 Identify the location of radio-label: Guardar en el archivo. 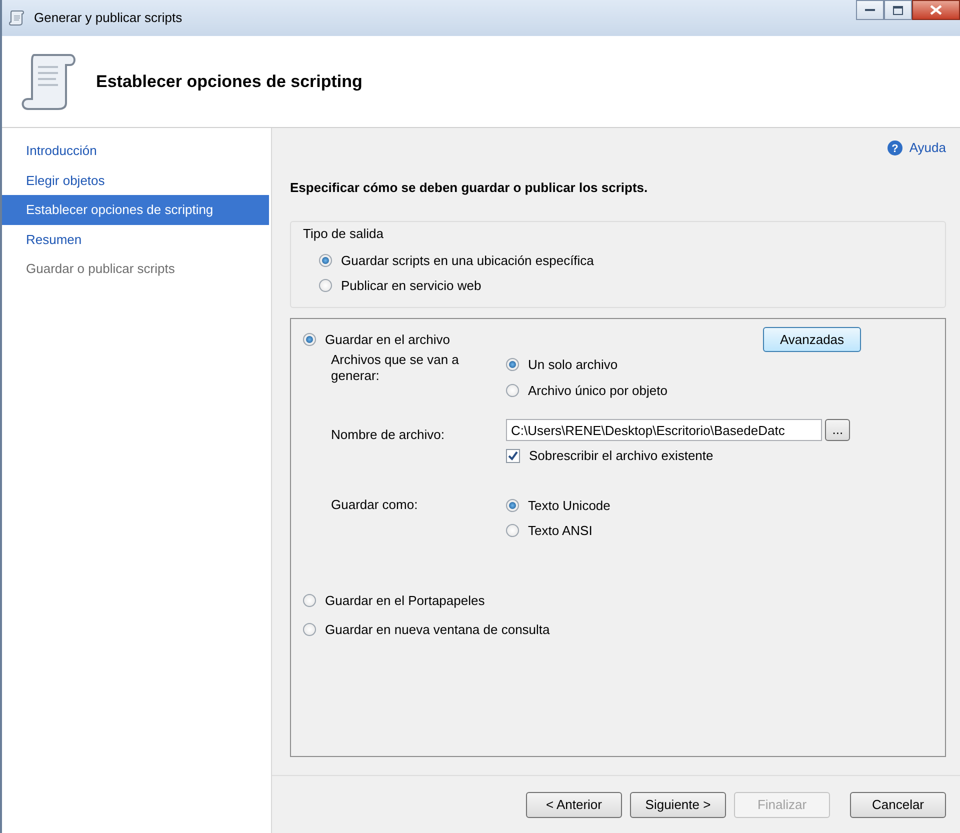
(387, 339).